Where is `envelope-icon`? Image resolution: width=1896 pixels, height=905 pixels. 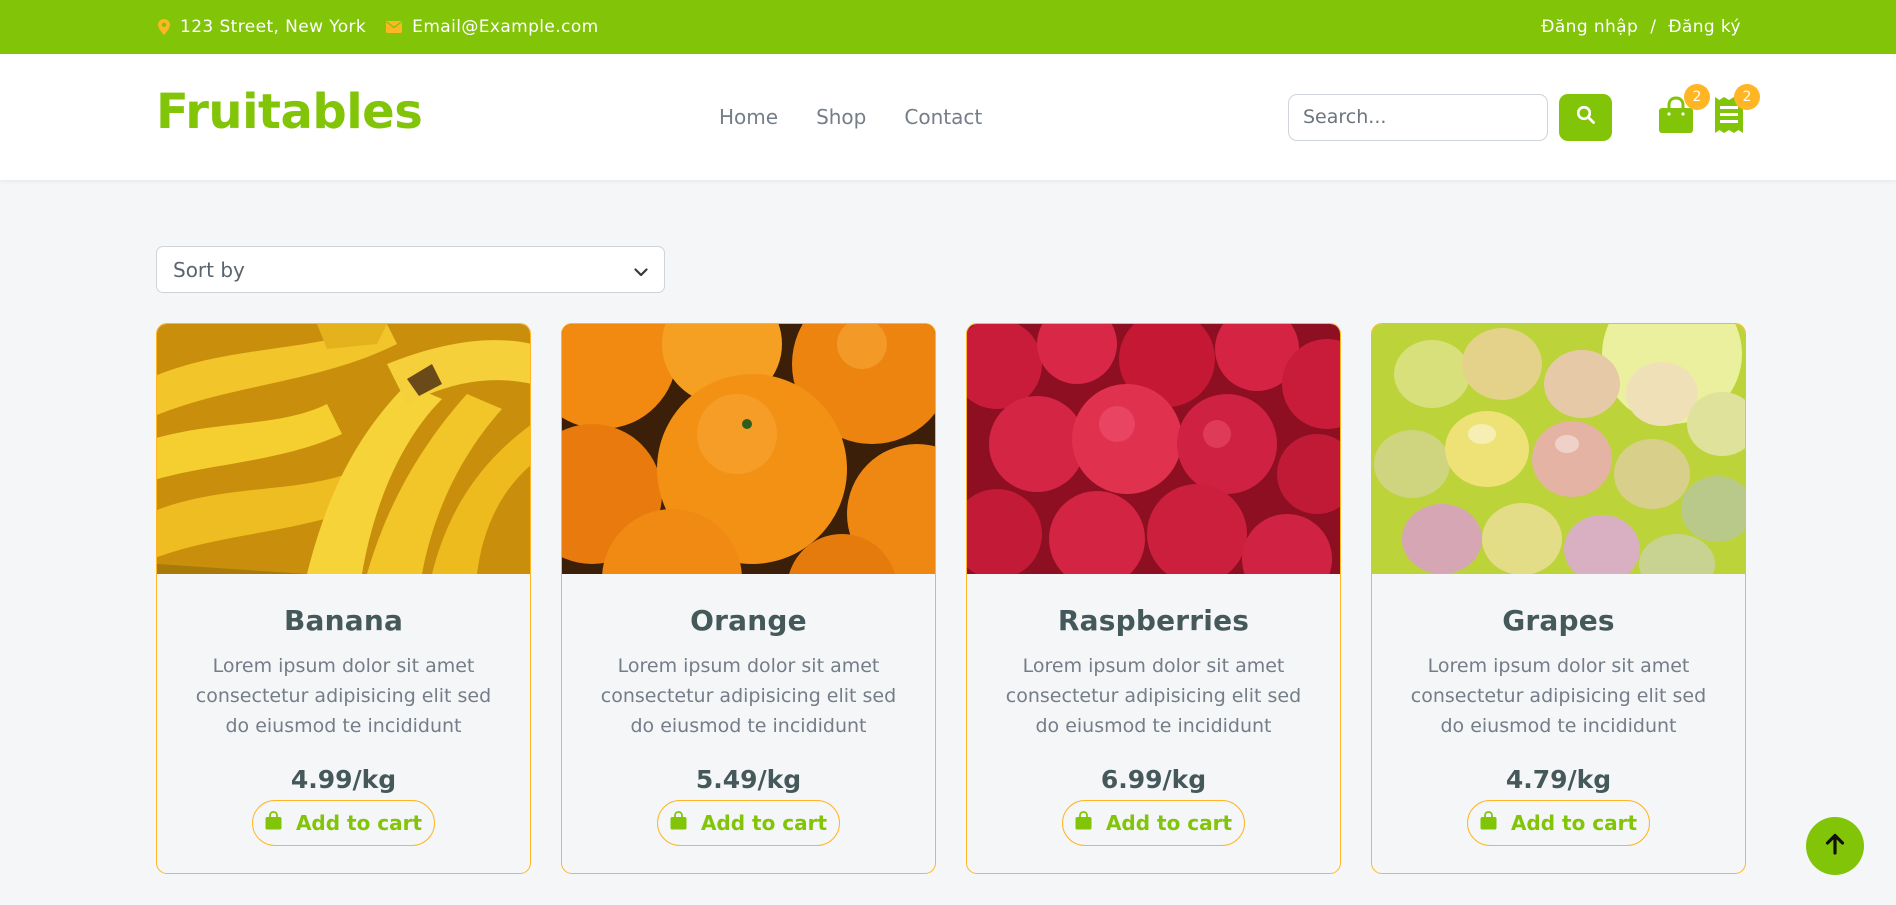
envelope-icon is located at coordinates (394, 27).